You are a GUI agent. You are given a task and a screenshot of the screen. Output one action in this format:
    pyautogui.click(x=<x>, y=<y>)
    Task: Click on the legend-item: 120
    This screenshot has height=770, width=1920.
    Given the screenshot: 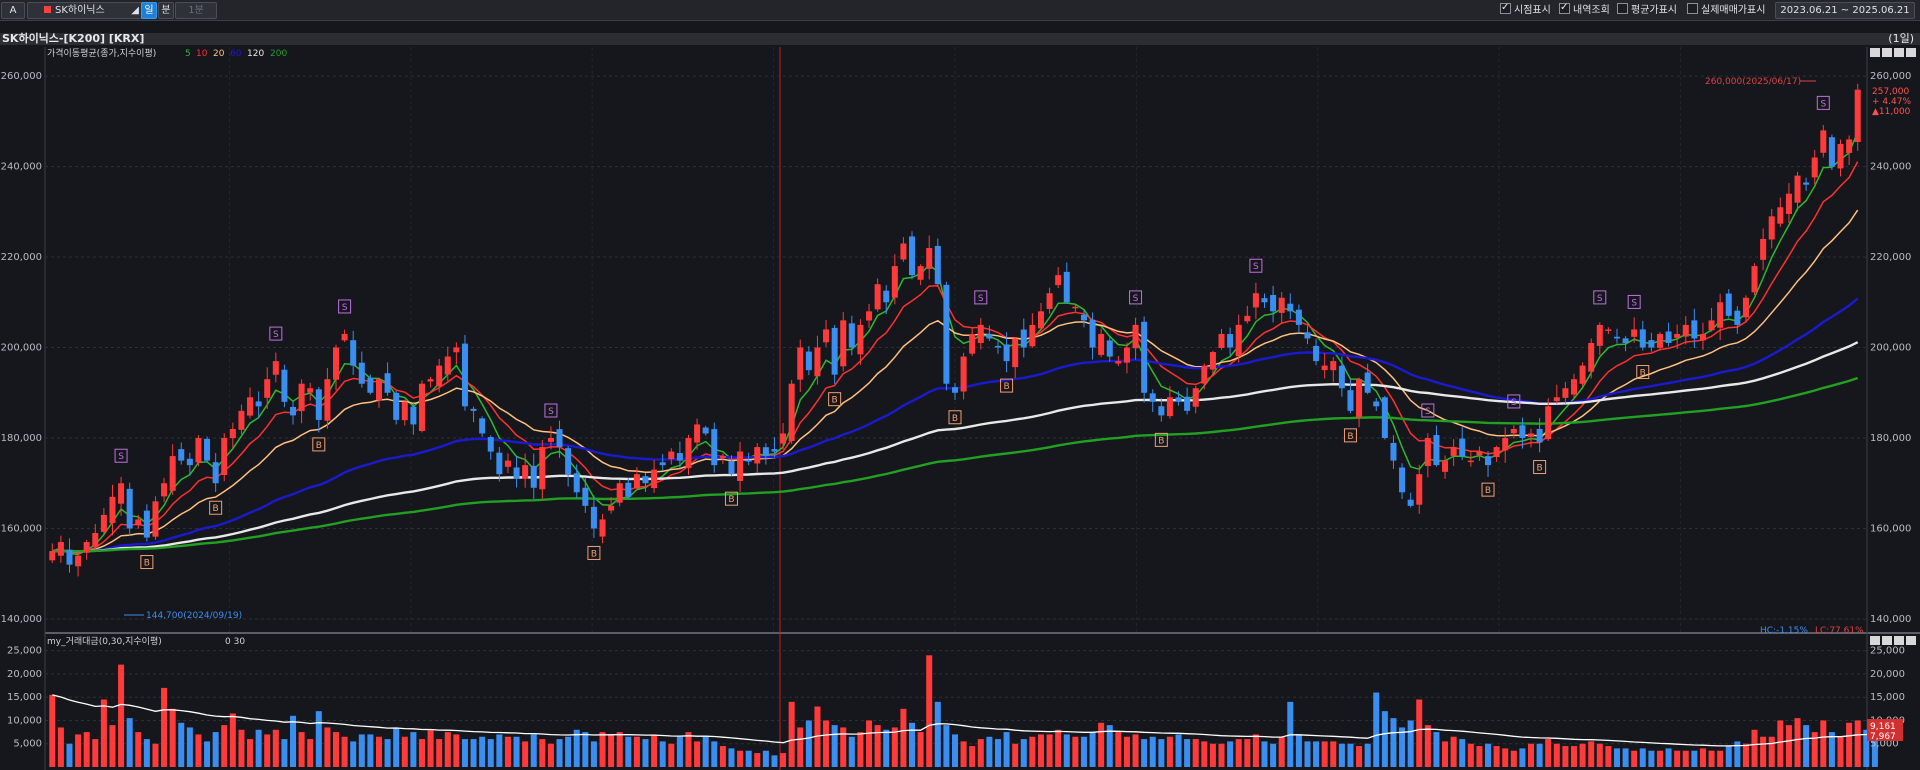 What is the action you would take?
    pyautogui.click(x=255, y=54)
    